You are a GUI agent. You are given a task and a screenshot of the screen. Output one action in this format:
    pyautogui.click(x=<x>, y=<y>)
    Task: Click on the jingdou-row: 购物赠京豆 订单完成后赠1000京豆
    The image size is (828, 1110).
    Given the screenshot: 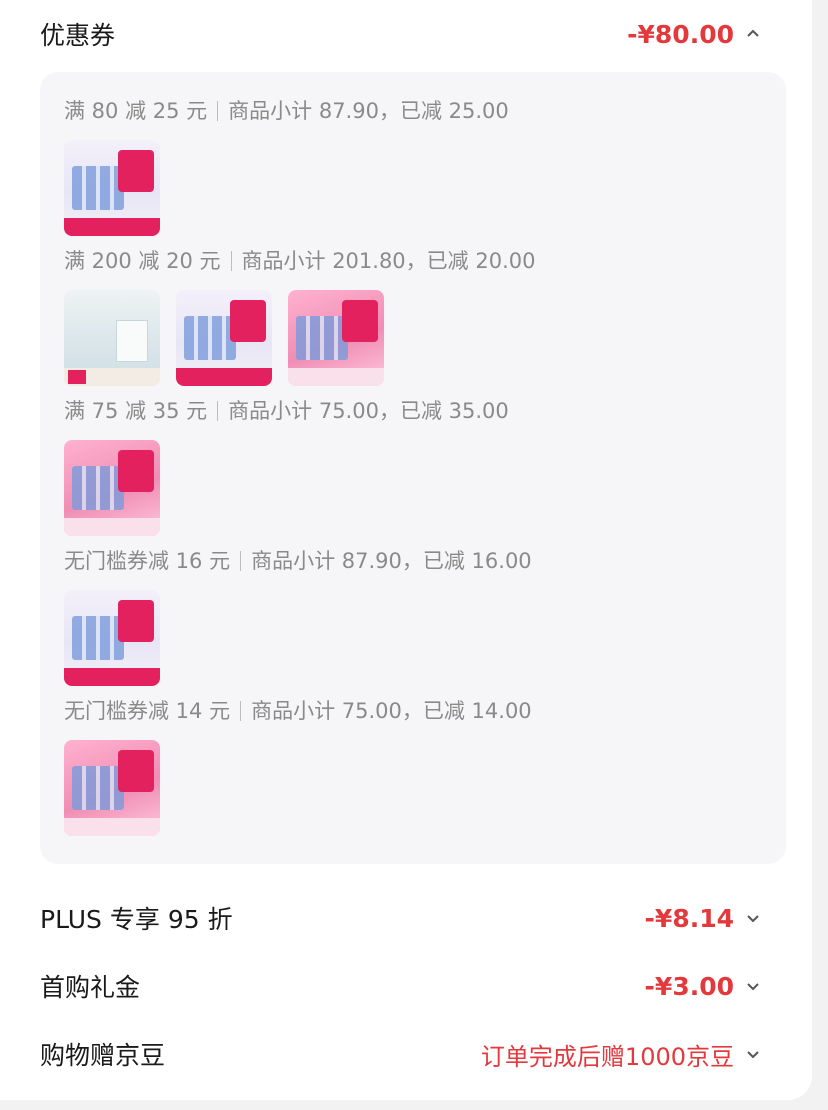 What is the action you would take?
    pyautogui.click(x=402, y=1054)
    